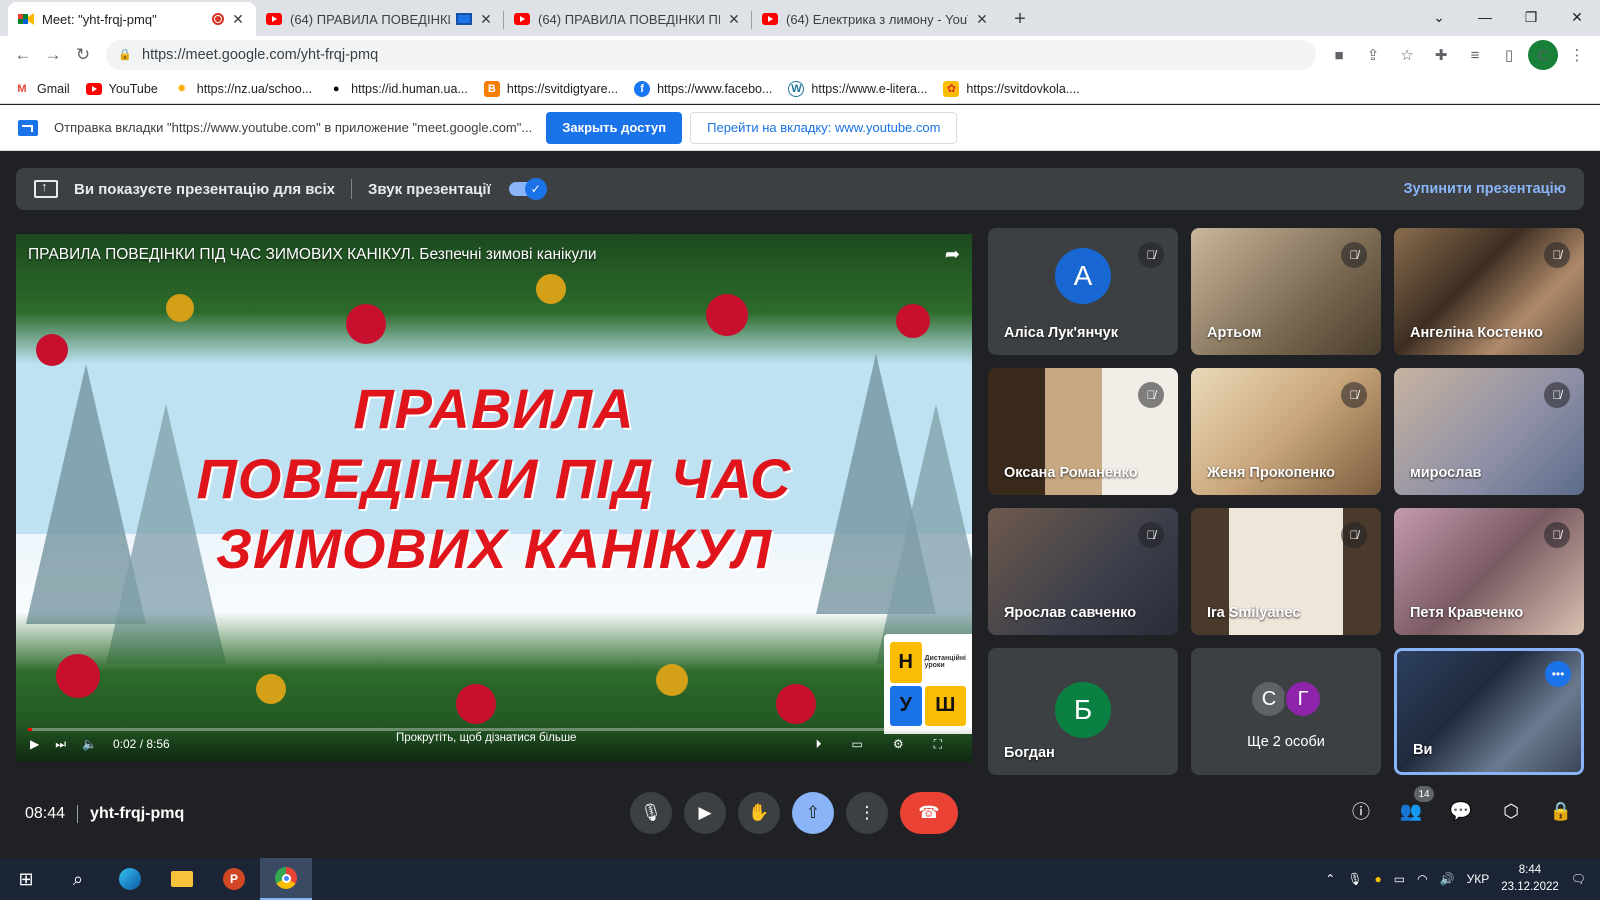  What do you see at coordinates (1330, 879) in the screenshot?
I see `show-hidden-icons-icon: ⌃` at bounding box center [1330, 879].